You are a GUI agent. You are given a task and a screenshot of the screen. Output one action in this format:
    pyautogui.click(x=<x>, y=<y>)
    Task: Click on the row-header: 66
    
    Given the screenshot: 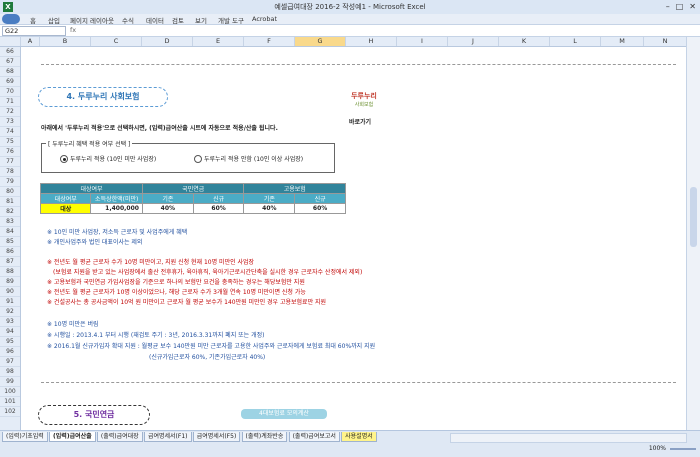 What is the action you would take?
    pyautogui.click(x=10, y=52)
    